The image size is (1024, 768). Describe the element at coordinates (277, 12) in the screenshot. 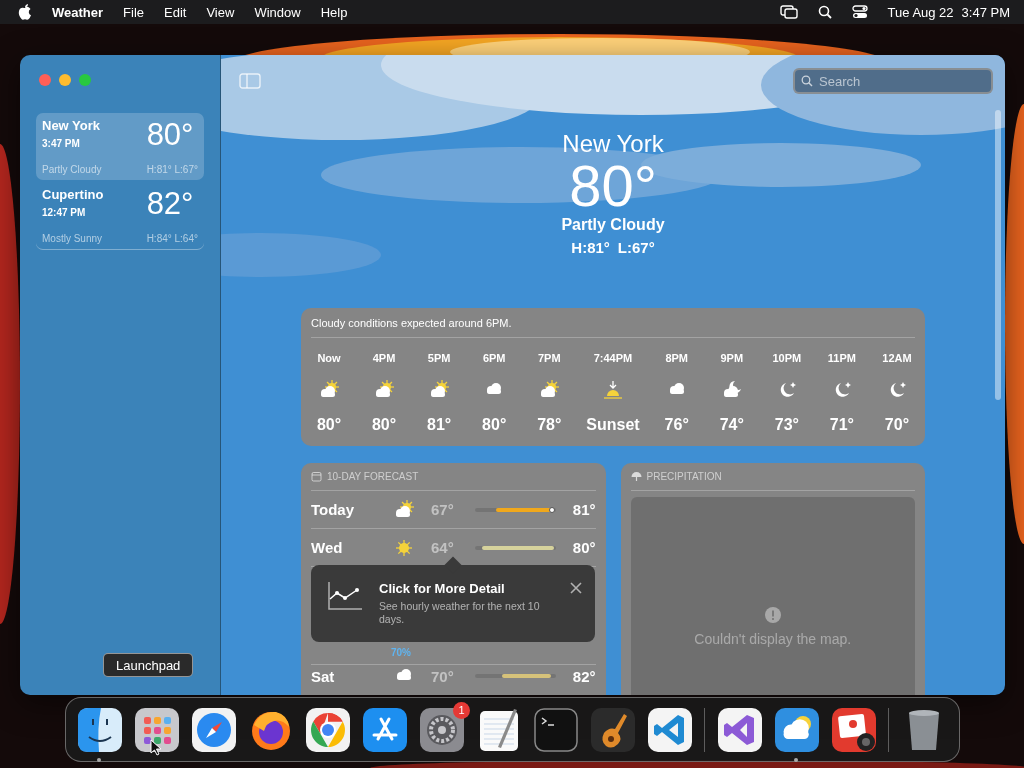

I see `menu-item: Window` at that location.